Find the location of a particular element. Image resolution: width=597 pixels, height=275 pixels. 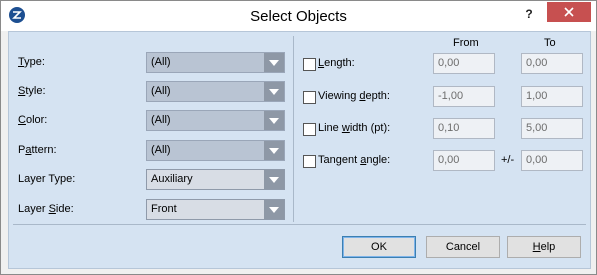

help-icon: ? is located at coordinates (529, 15).